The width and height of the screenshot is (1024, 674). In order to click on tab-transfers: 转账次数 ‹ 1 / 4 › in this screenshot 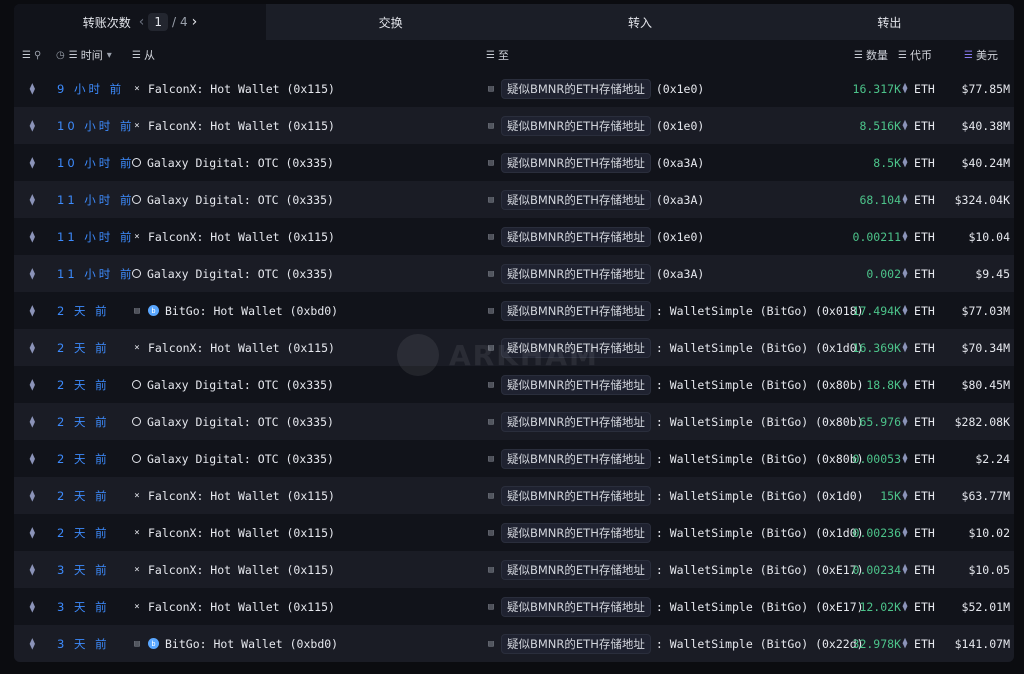, I will do `click(140, 22)`.